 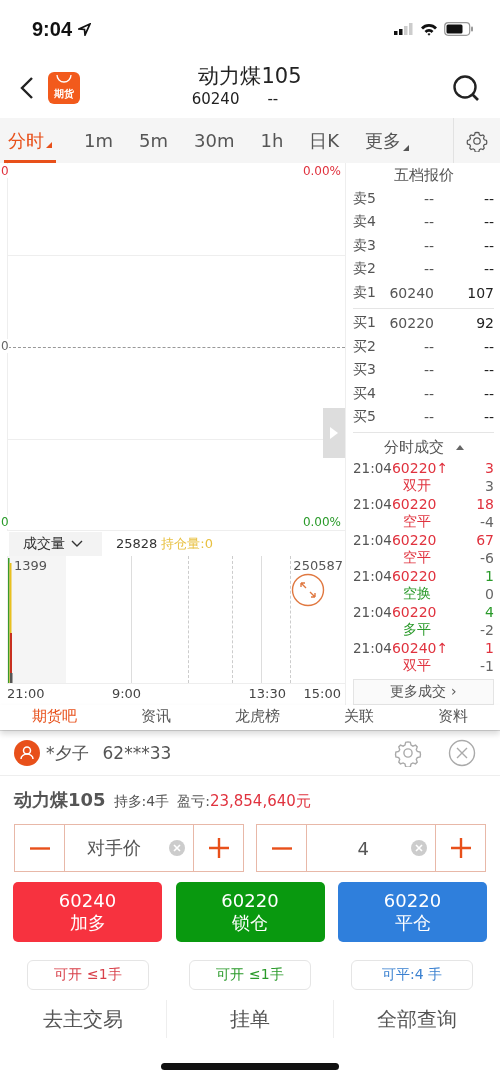 I want to click on caret-icon, so click(x=49, y=145).